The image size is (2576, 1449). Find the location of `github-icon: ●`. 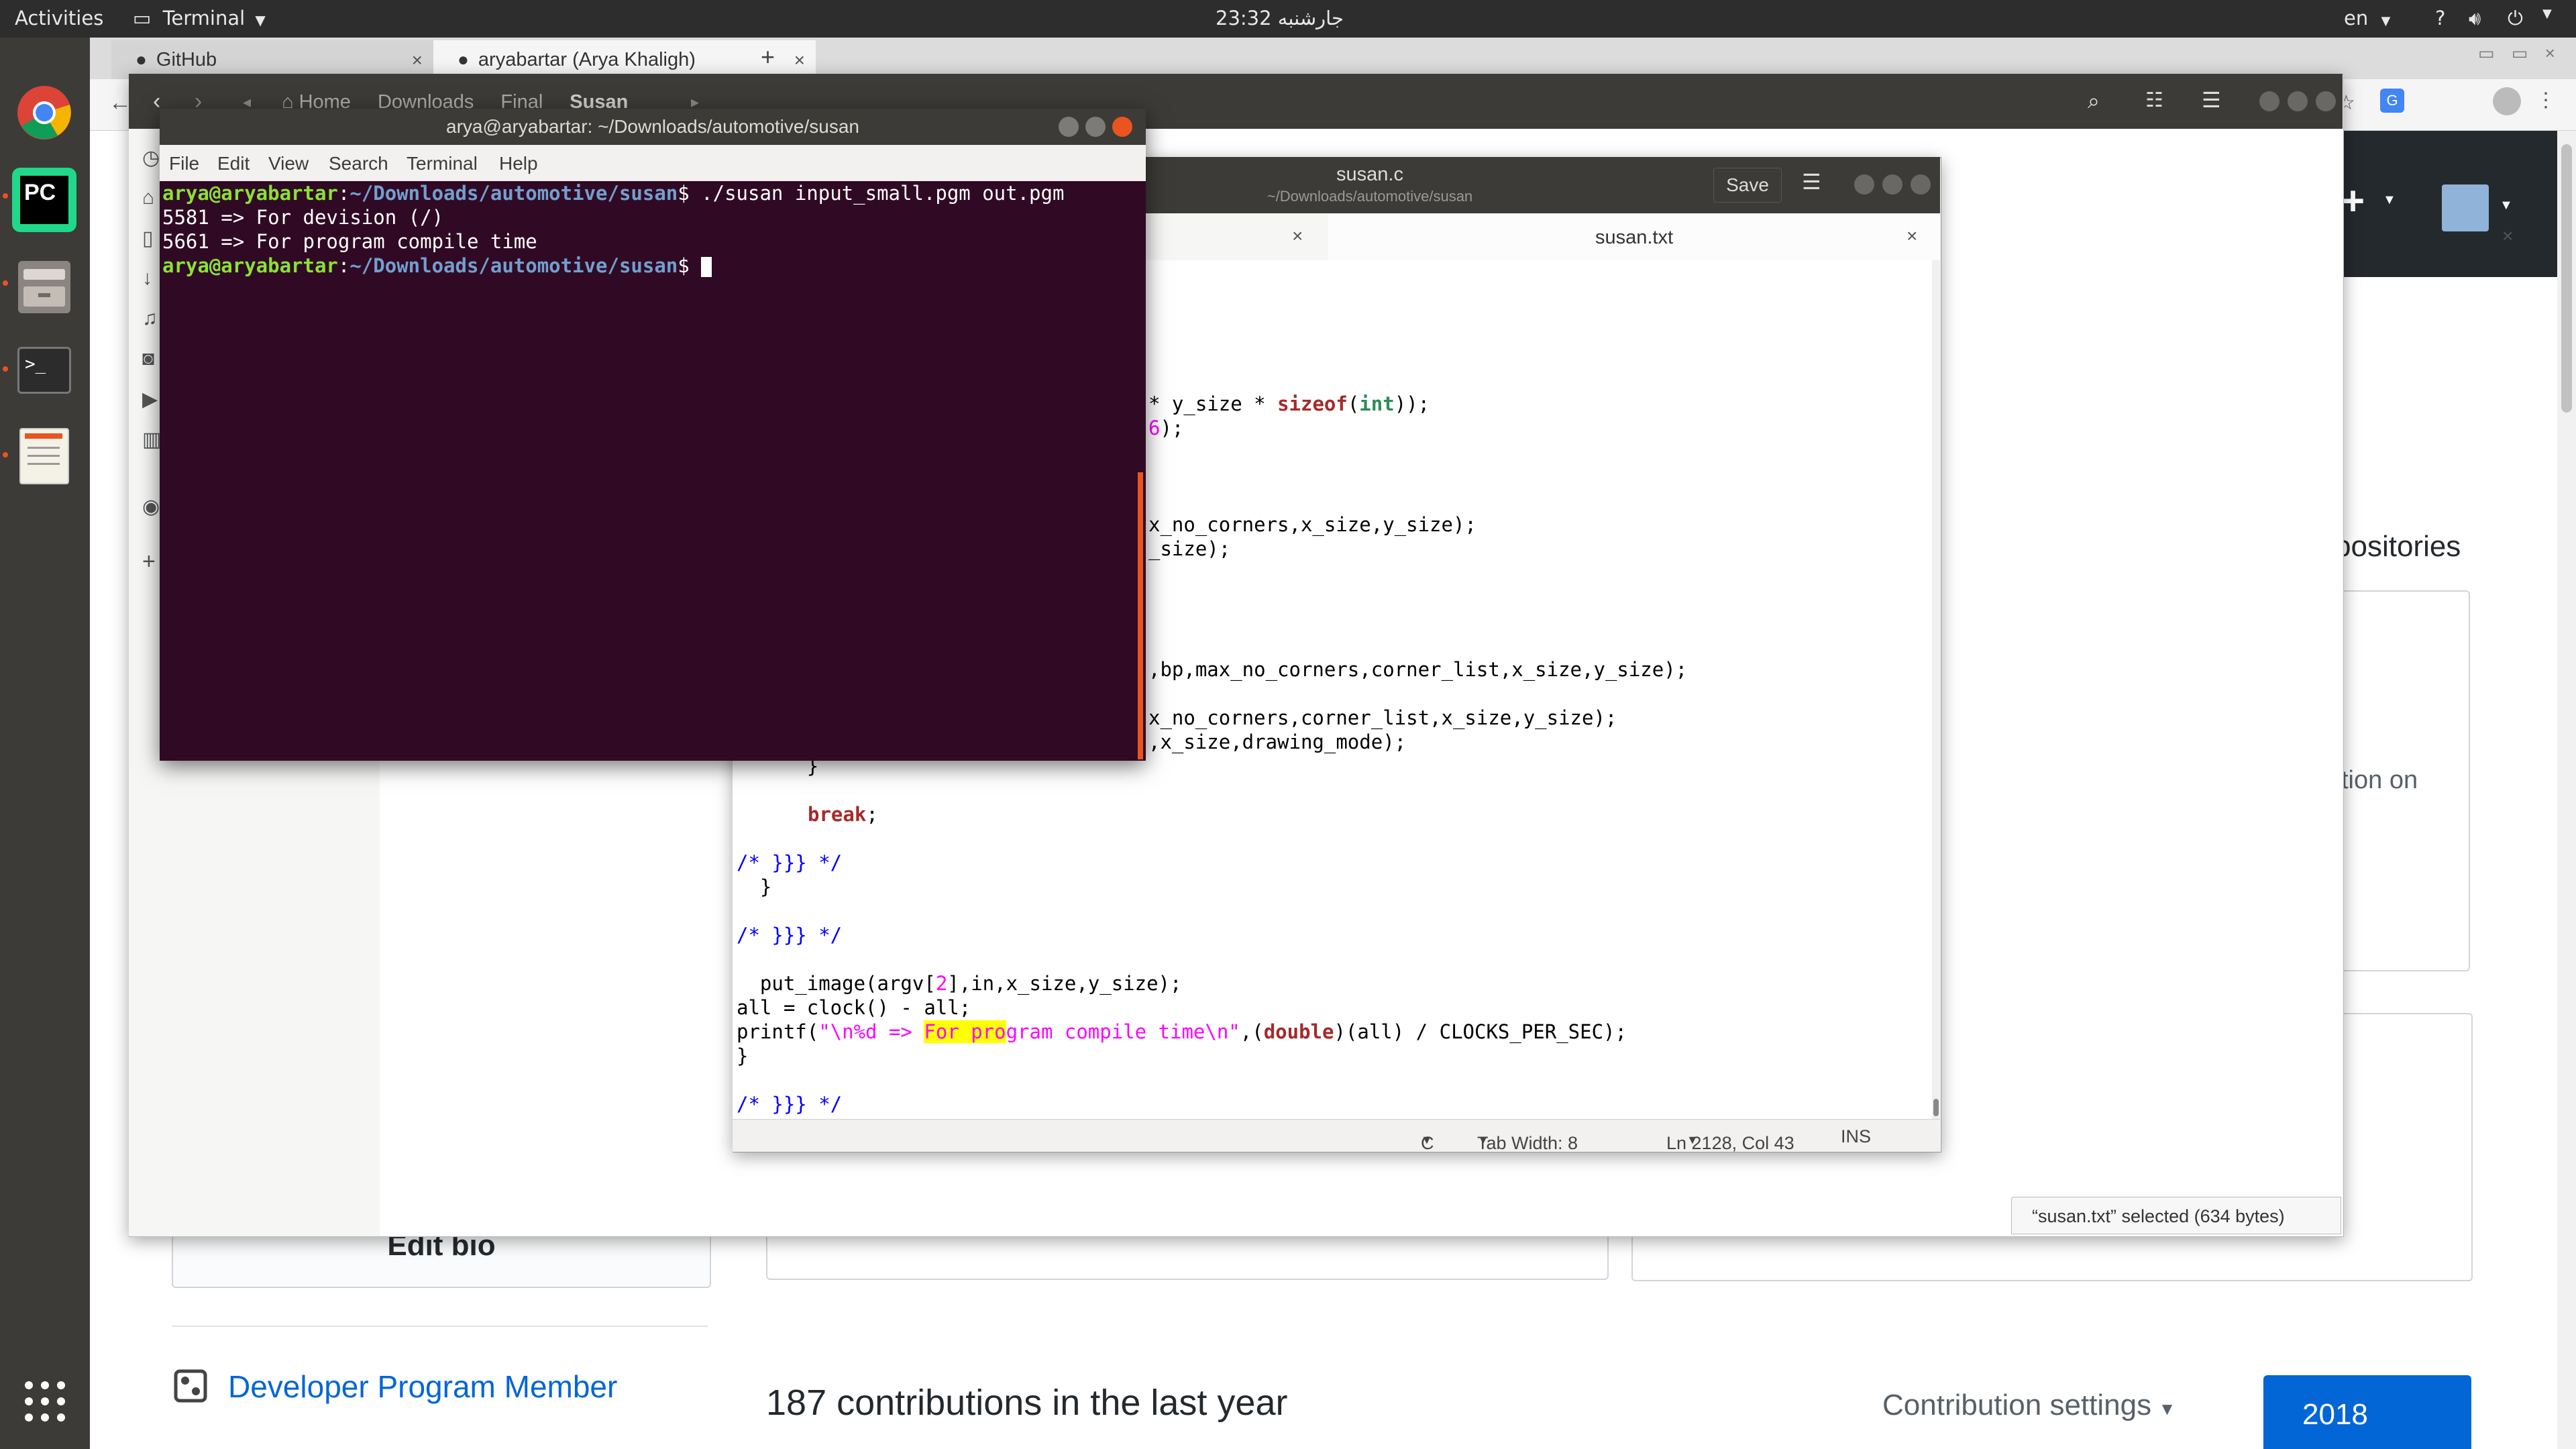

github-icon: ● is located at coordinates (463, 59).